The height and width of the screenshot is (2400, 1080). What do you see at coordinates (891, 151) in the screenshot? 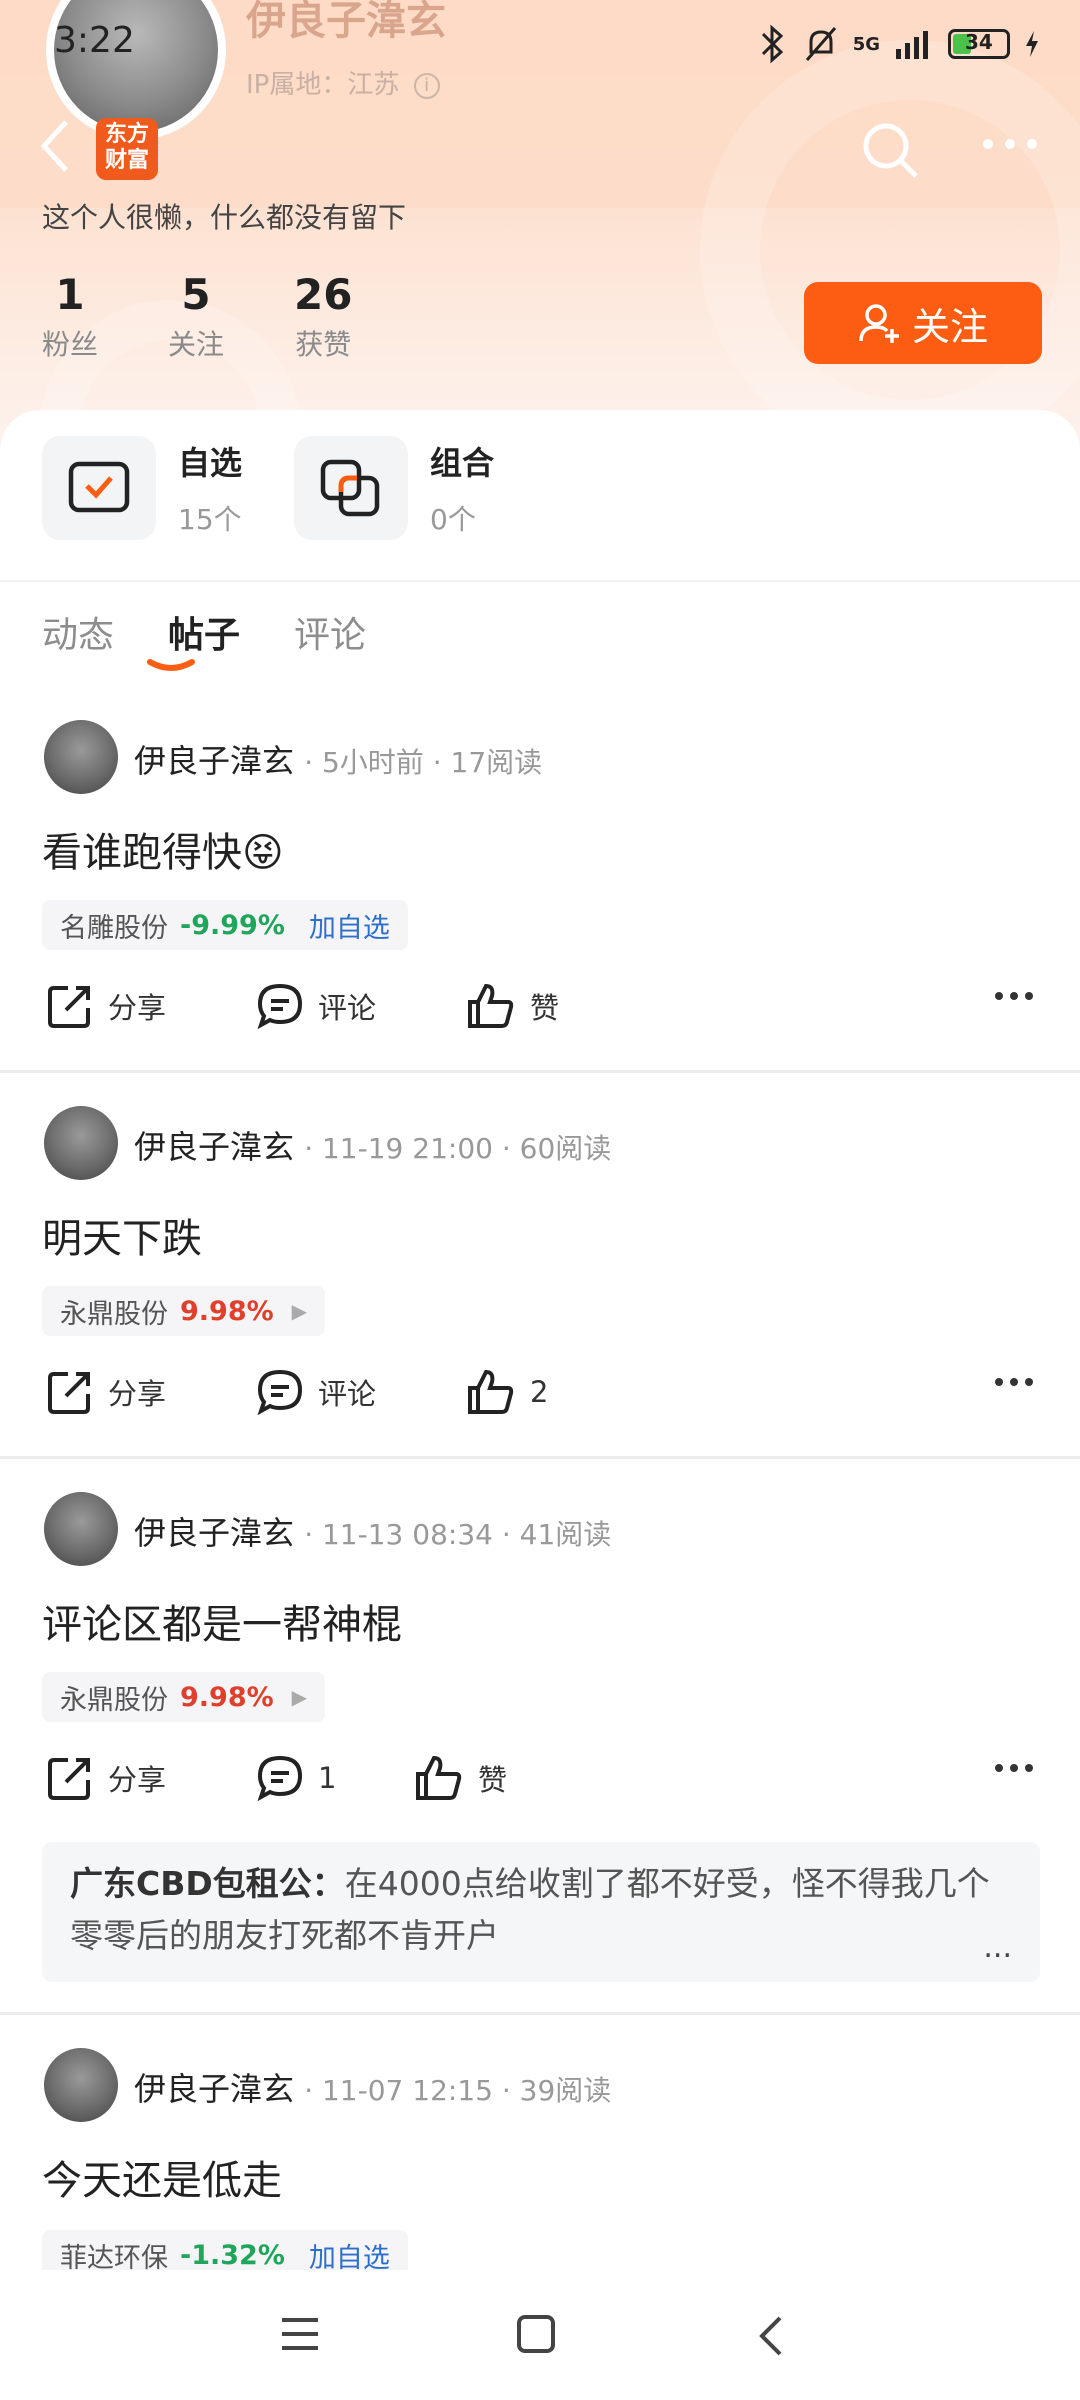
I see `search-icon` at bounding box center [891, 151].